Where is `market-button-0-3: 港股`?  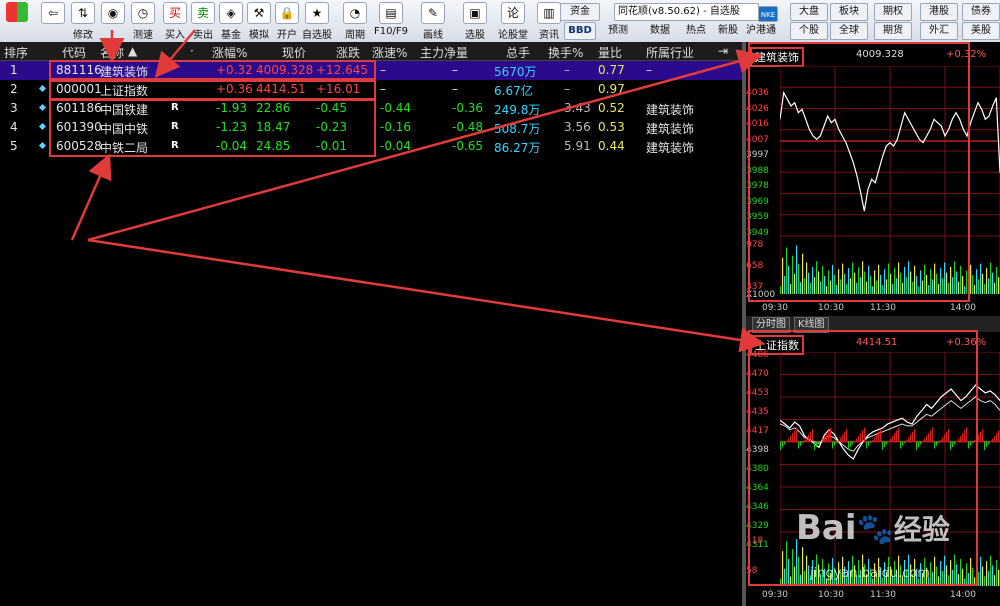 market-button-0-3: 港股 is located at coordinates (939, 12).